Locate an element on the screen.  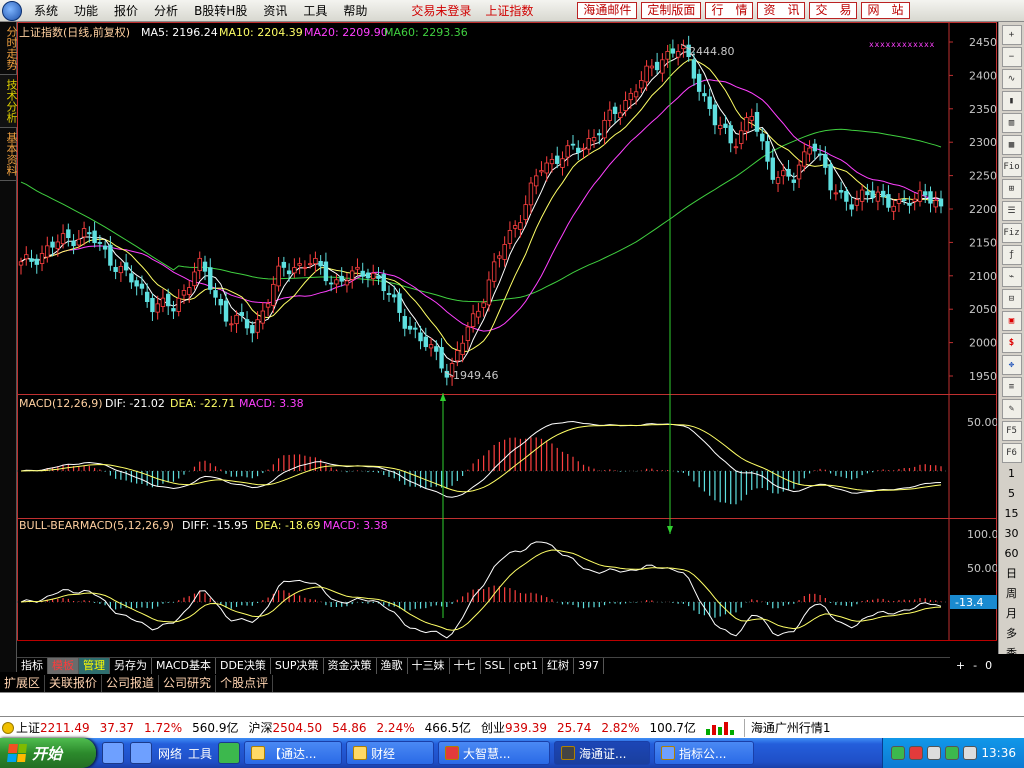
tab-save-as: 另存为 is located at coordinates (131, 666).